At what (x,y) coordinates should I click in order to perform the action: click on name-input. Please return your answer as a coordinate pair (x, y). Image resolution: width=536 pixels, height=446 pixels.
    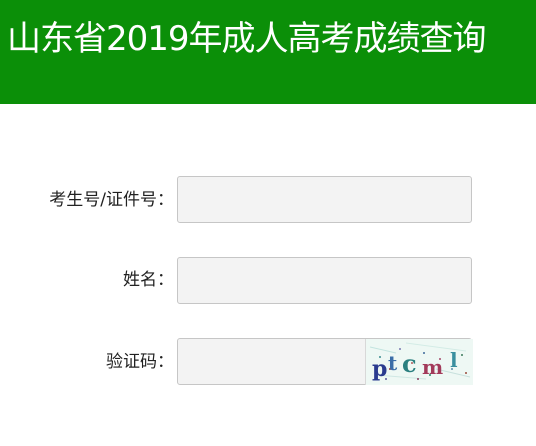
    Looking at the image, I should click on (324, 280).